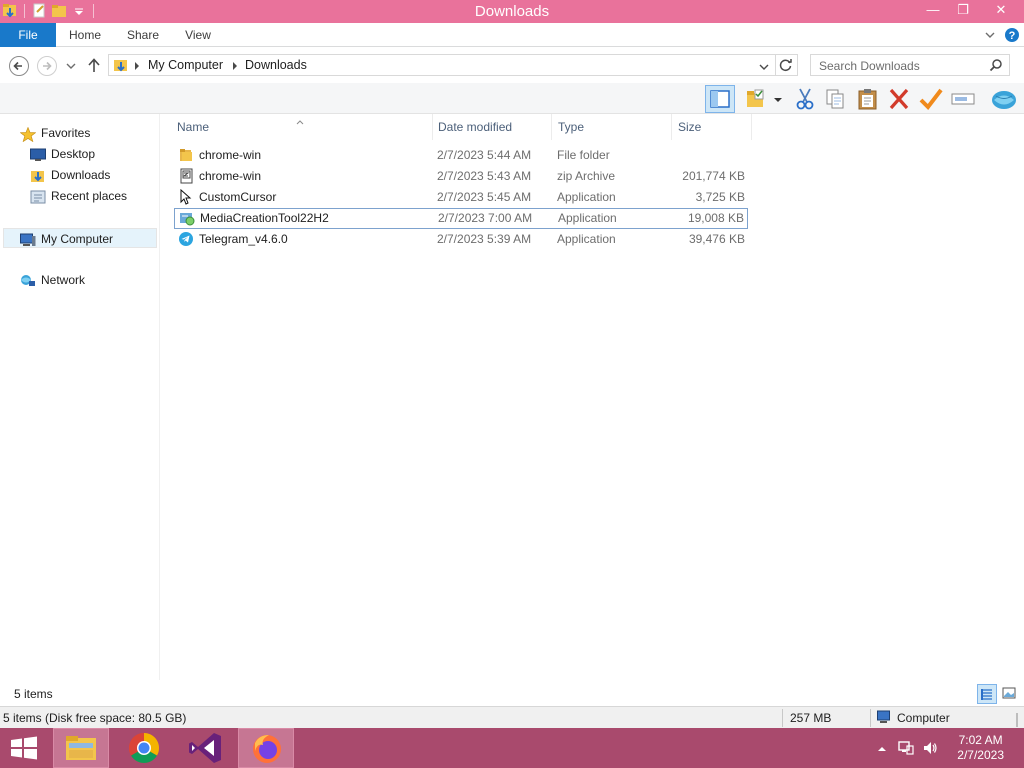 This screenshot has height=768, width=1024. Describe the element at coordinates (885, 718) in the screenshot. I see `computer-status-icon` at that location.